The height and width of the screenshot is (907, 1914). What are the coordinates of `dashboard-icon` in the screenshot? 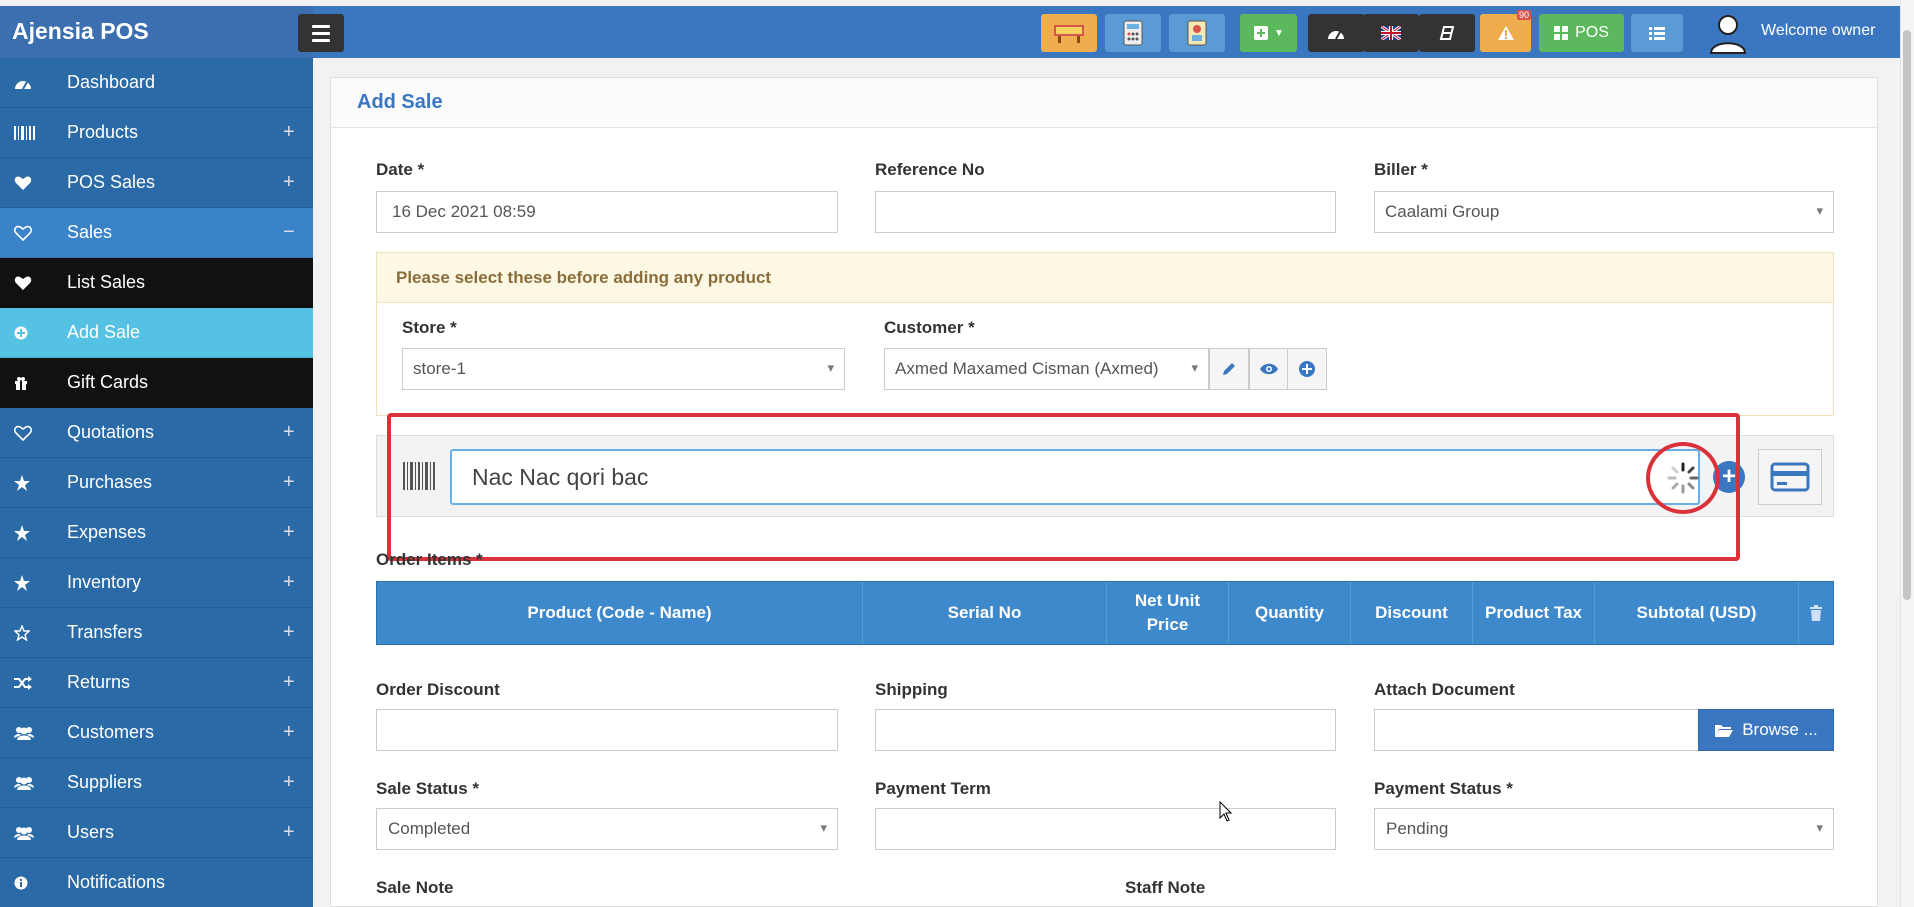 It's located at (1336, 35).